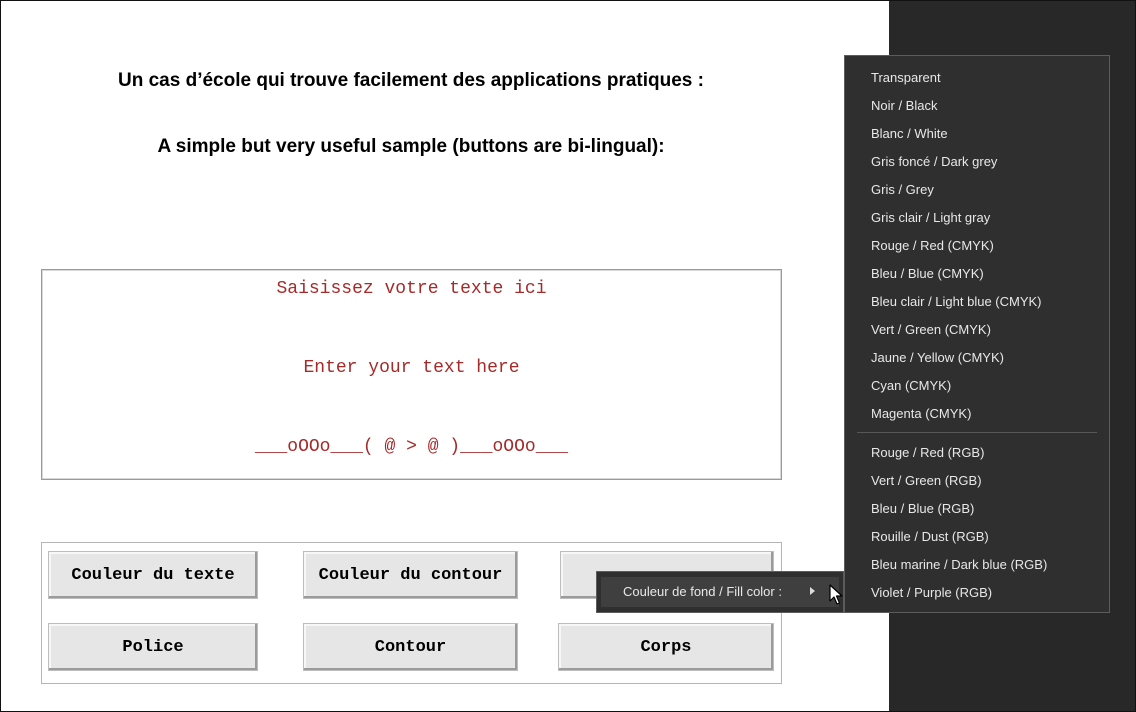  What do you see at coordinates (702, 591) in the screenshot?
I see `menu-item-fill-color-label: Couleur de fond / Fill color :` at bounding box center [702, 591].